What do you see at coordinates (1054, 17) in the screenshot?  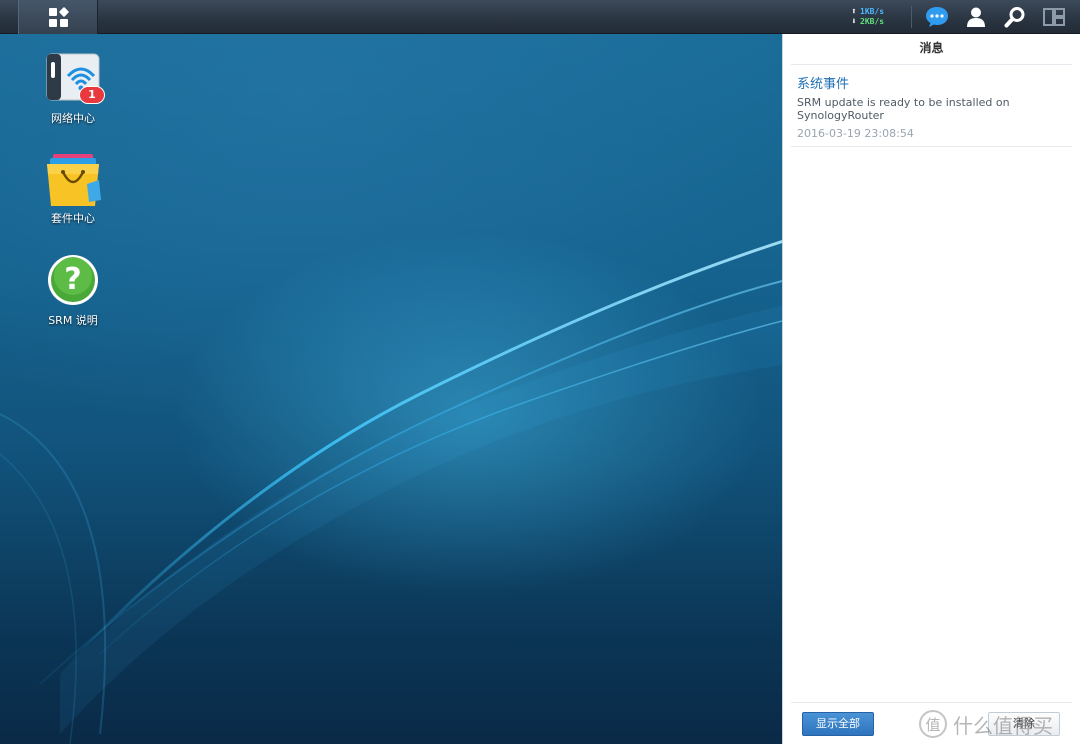 I see `widgets-icon` at bounding box center [1054, 17].